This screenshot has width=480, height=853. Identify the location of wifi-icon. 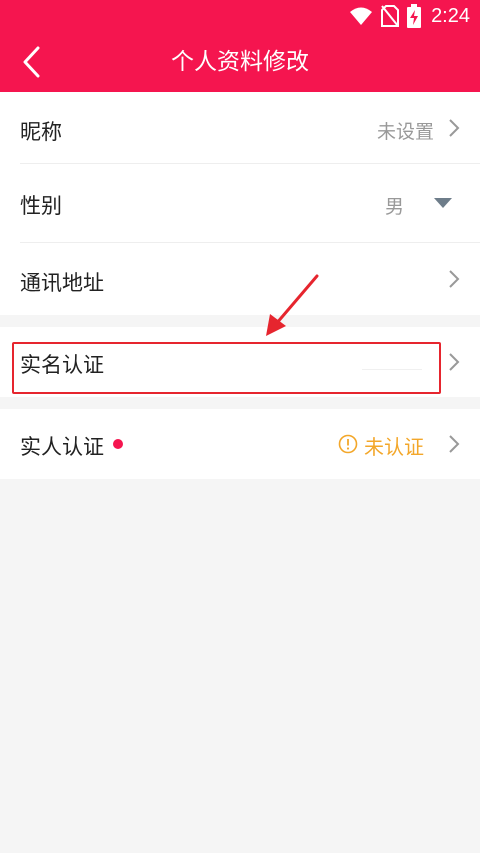
(361, 16).